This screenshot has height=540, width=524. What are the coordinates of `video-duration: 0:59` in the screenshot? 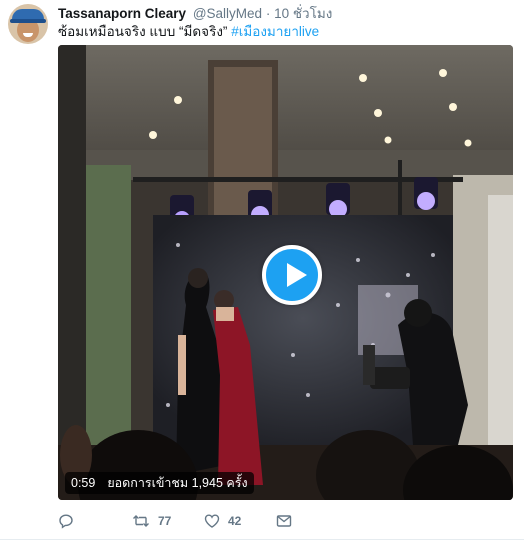 It's located at (83, 483).